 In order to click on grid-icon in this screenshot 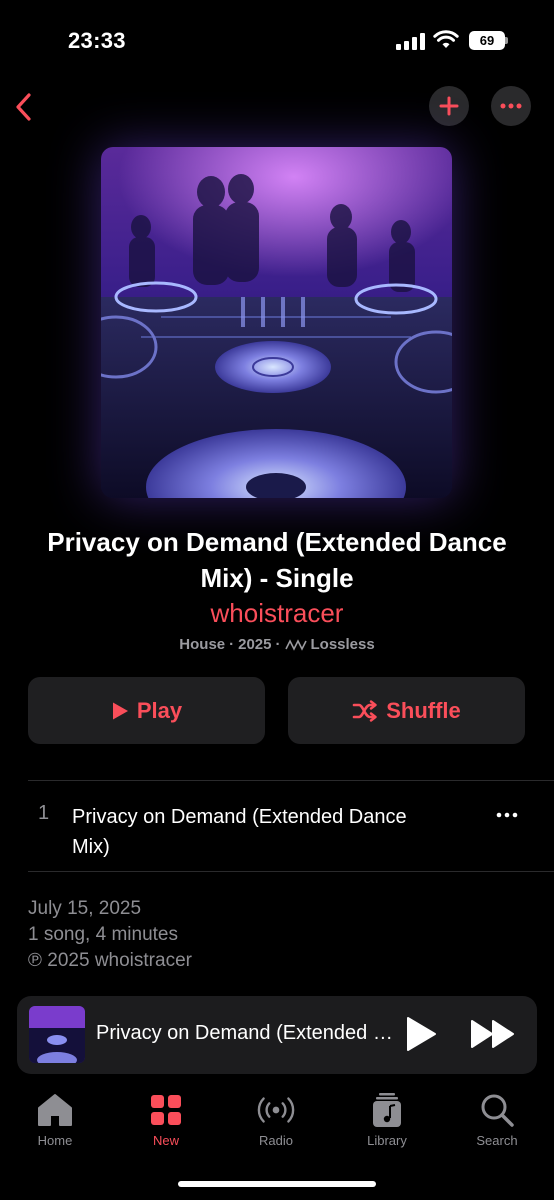, I will do `click(166, 1110)`.